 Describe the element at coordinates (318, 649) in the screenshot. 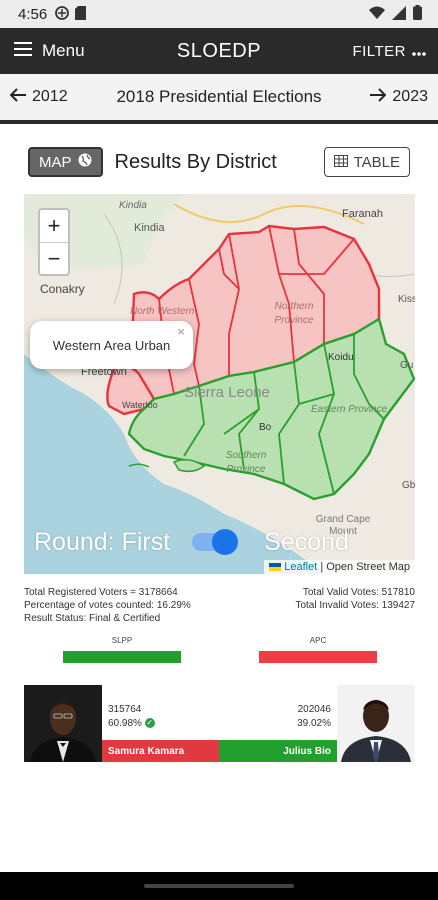

I see `party-apc: APC` at that location.